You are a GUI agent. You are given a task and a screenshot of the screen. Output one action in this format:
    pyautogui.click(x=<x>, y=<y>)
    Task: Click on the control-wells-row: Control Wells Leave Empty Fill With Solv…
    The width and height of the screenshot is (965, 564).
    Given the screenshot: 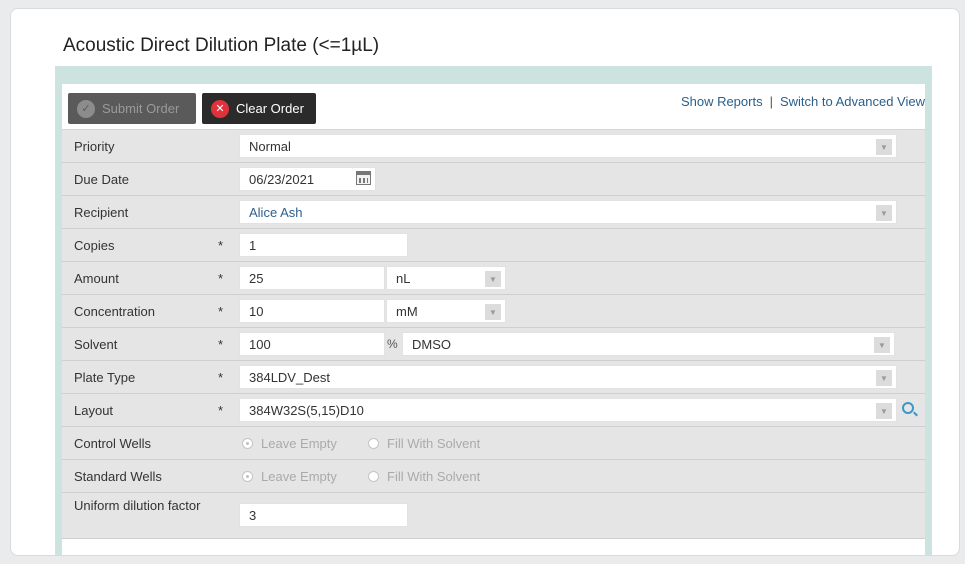 What is the action you would take?
    pyautogui.click(x=493, y=443)
    